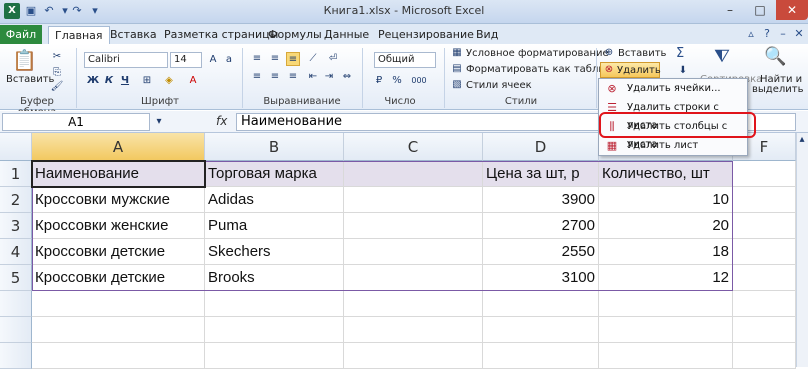 The width and height of the screenshot is (808, 369). What do you see at coordinates (413, 252) in the screenshot?
I see `cell-c4` at bounding box center [413, 252].